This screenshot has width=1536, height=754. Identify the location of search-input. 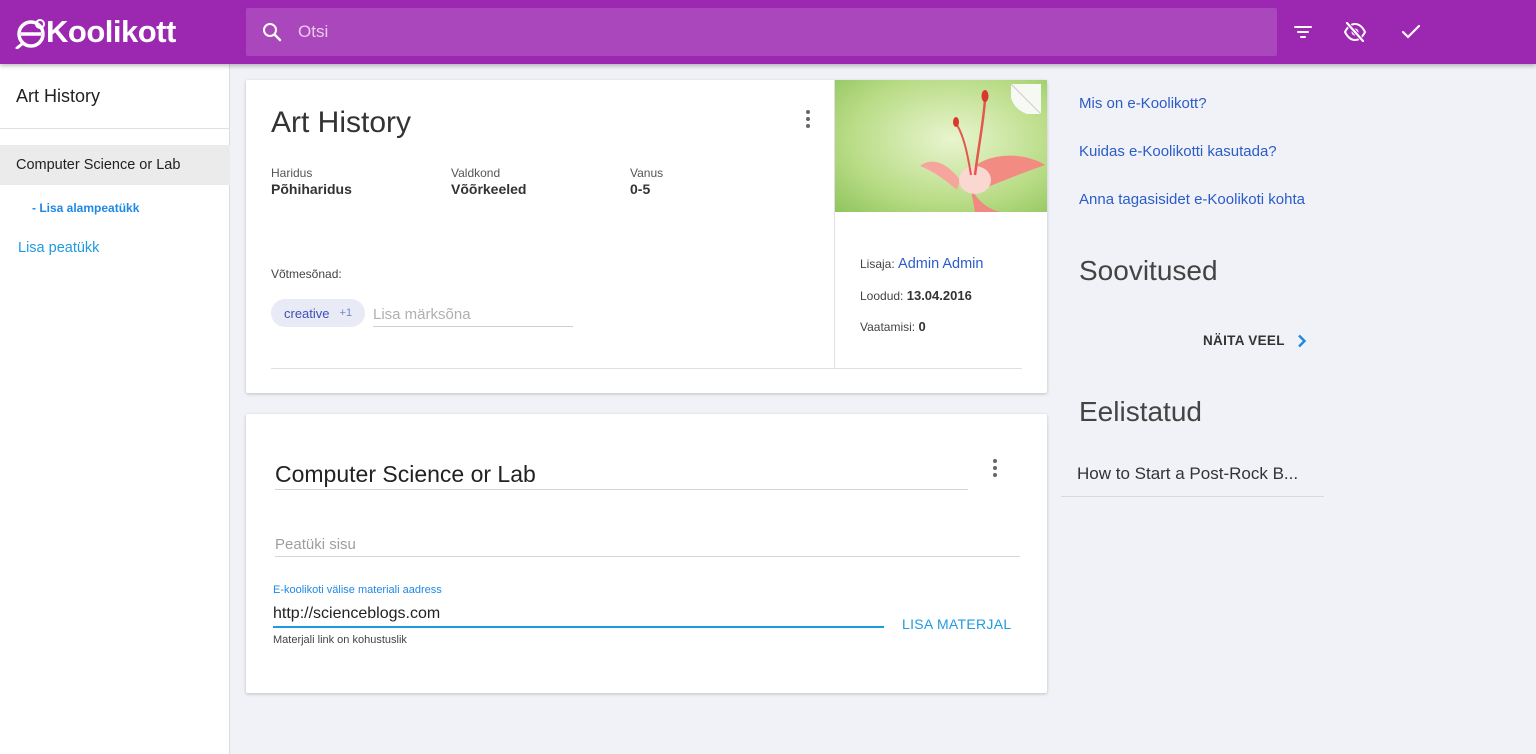
(748, 32).